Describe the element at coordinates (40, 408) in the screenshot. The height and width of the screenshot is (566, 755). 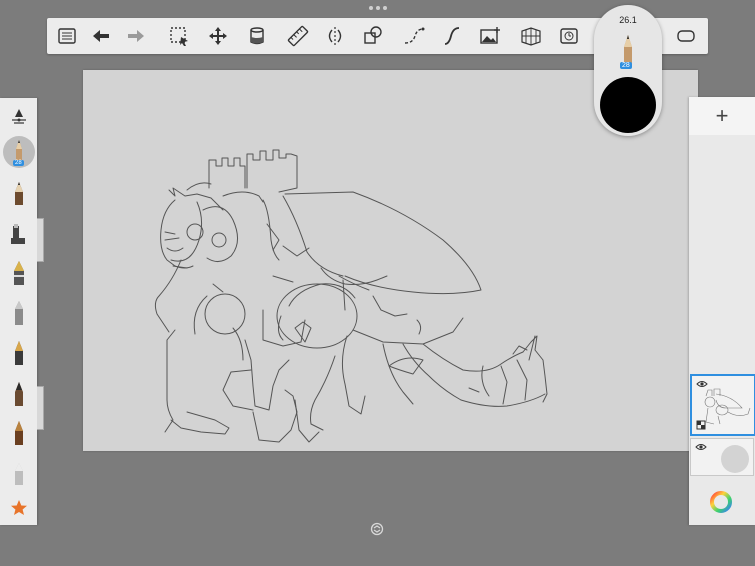
I see `toolbar-tab-lower` at that location.